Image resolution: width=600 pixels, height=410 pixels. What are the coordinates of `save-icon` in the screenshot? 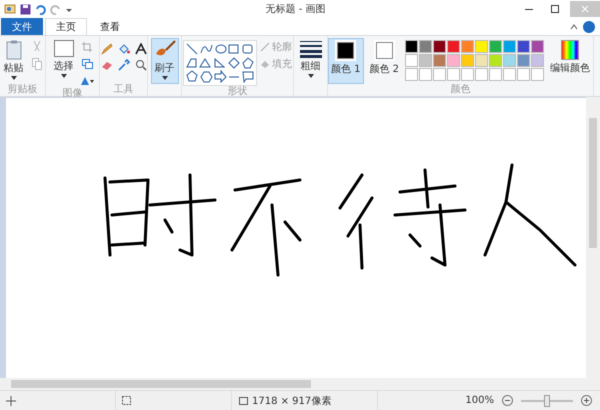 It's located at (25, 9).